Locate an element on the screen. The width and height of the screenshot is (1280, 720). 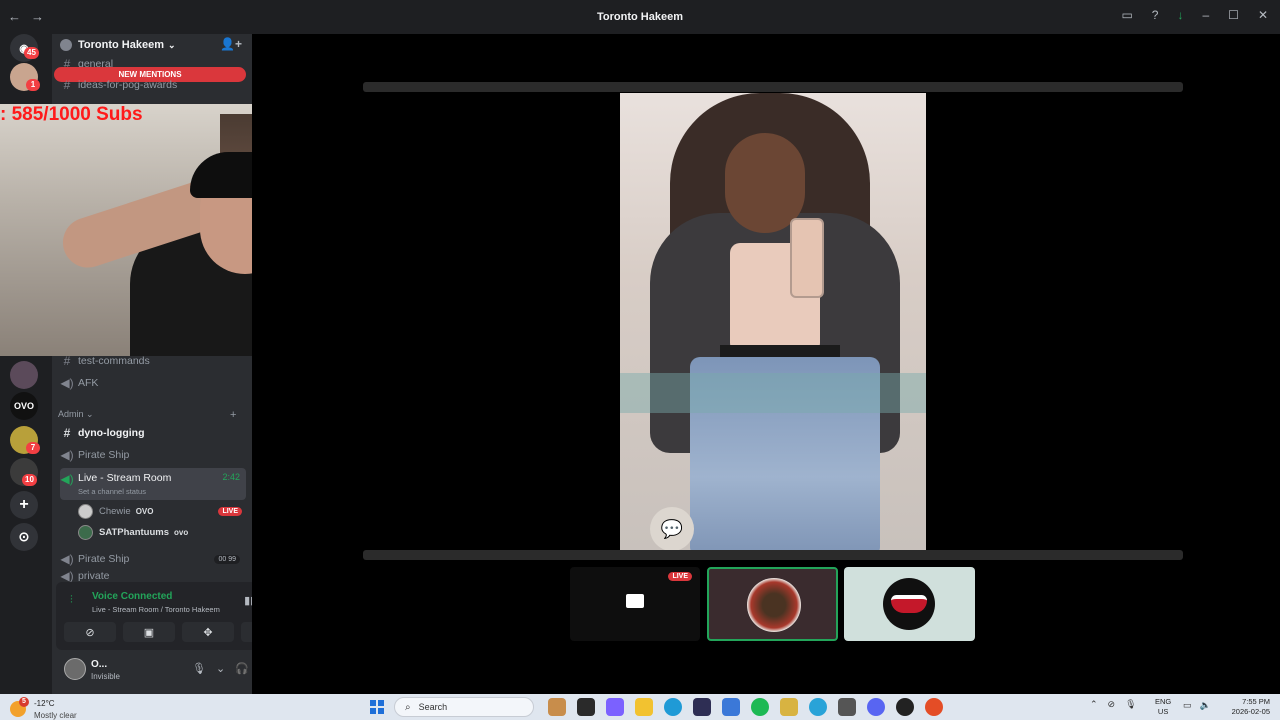
next-app-icon is located at coordinates (702, 707).